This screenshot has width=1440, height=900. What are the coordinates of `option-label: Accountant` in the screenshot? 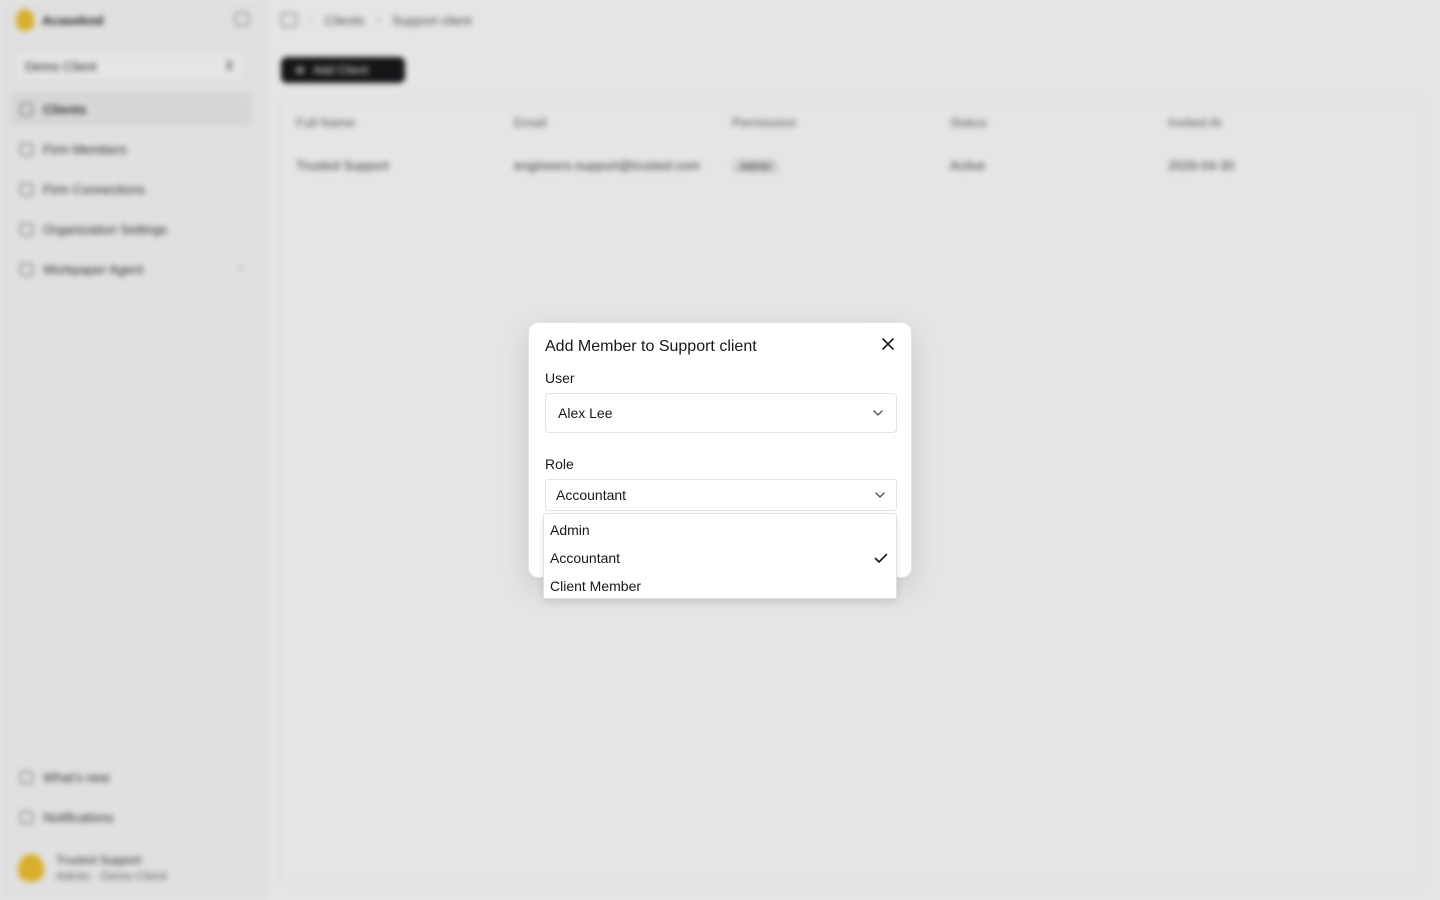 It's located at (585, 558).